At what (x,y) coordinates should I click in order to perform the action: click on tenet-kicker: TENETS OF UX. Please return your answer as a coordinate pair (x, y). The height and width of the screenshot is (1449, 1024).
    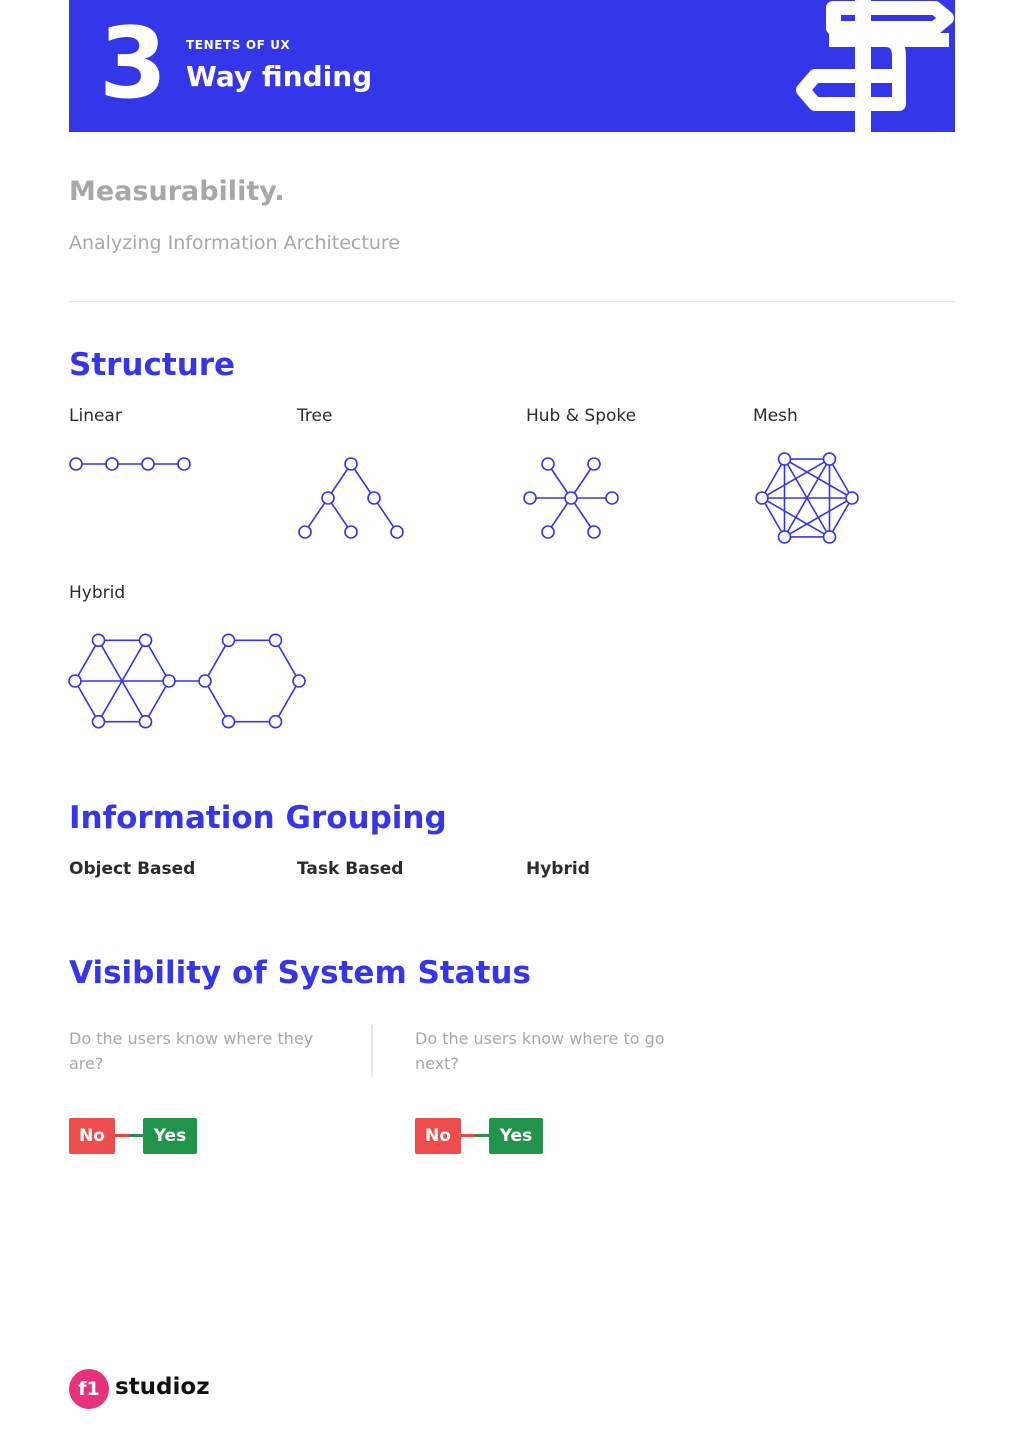
    Looking at the image, I should click on (238, 45).